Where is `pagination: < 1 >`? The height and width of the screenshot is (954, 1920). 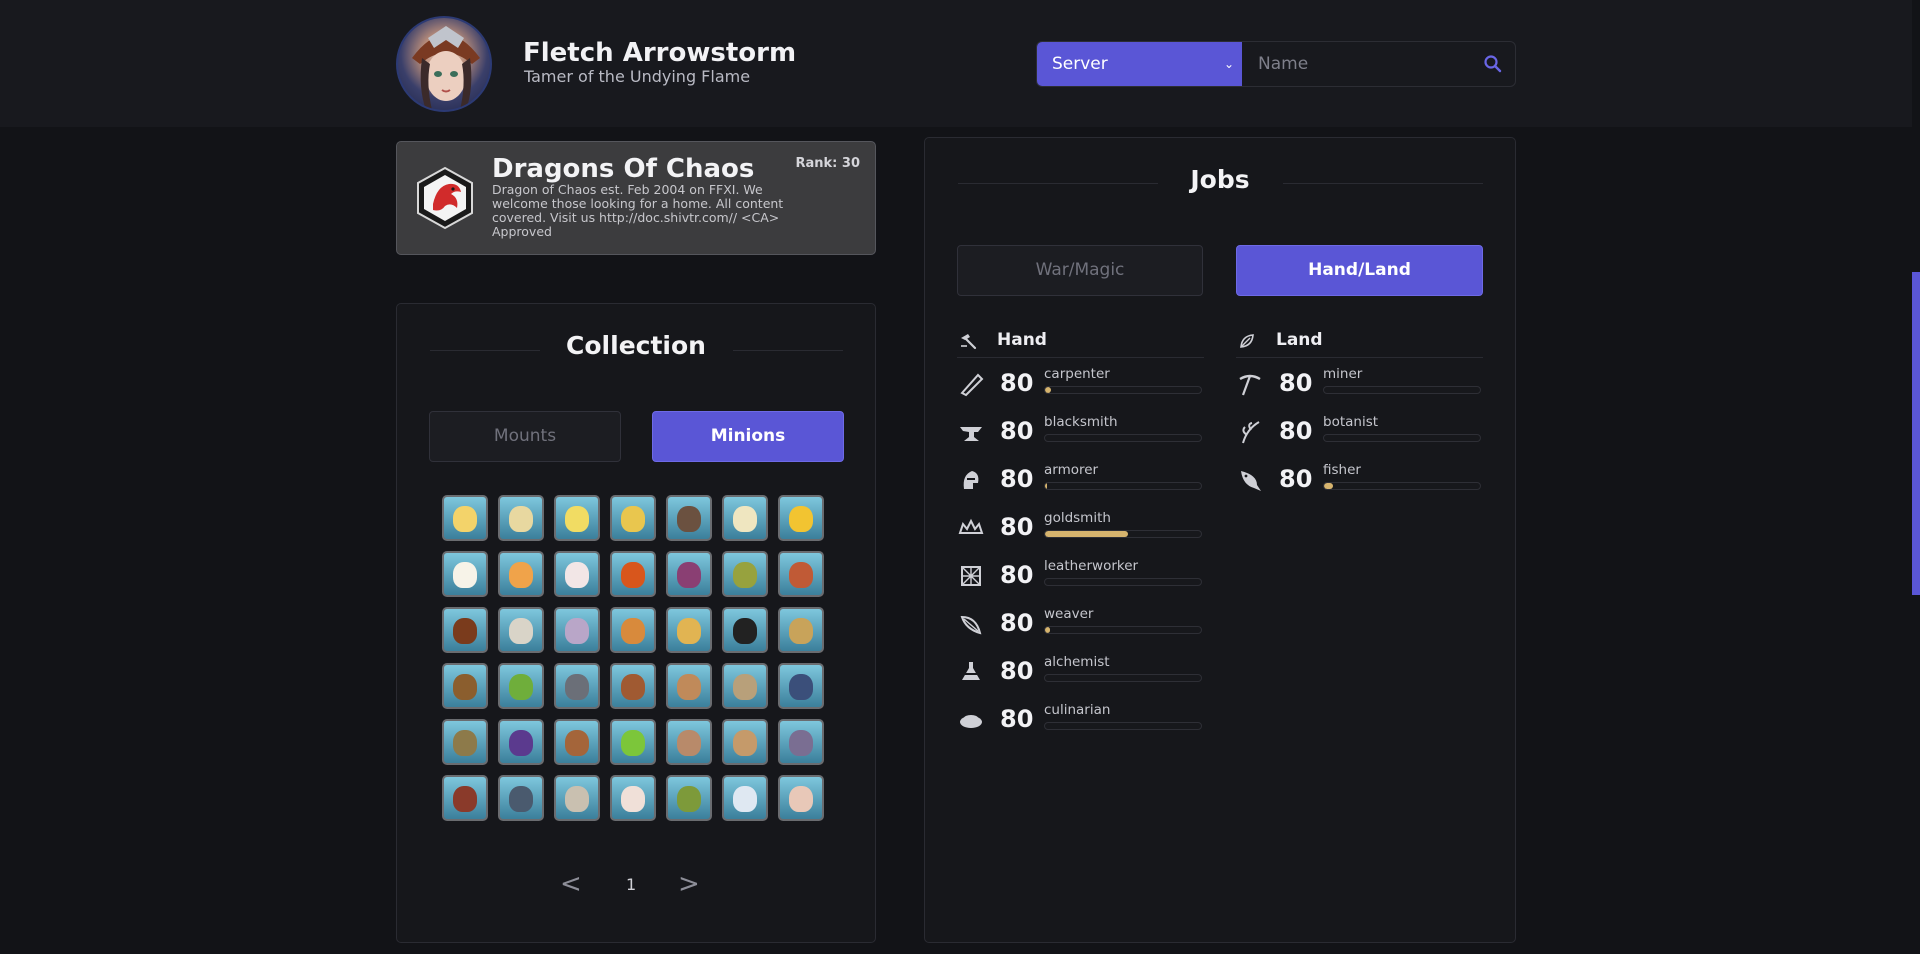
pagination: < 1 > is located at coordinates (636, 884).